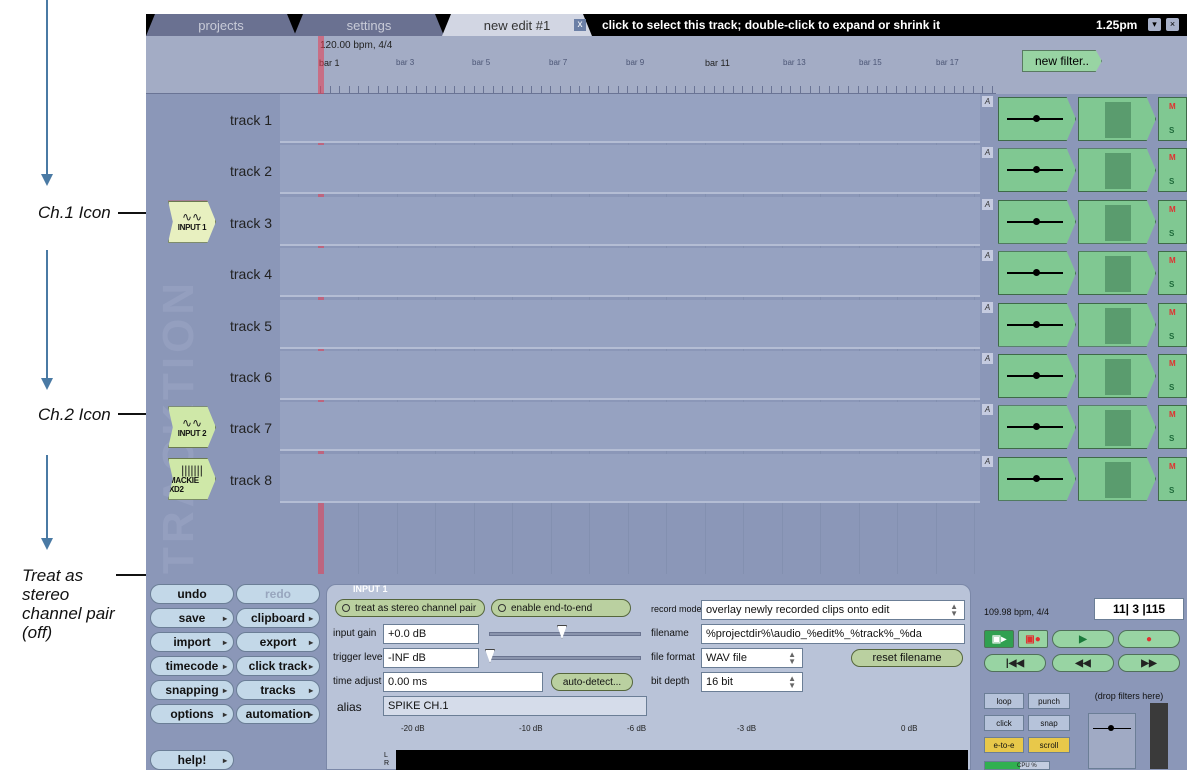  What do you see at coordinates (278, 666) in the screenshot?
I see `click-track-button: click track ▸` at bounding box center [278, 666].